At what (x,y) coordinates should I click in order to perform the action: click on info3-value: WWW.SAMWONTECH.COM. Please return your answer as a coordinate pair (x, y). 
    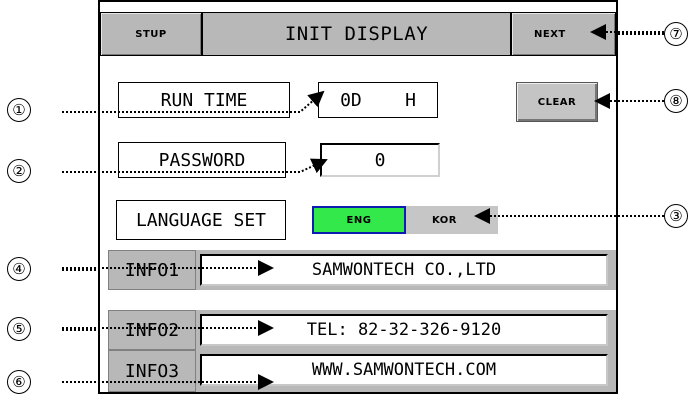
    Looking at the image, I should click on (404, 370).